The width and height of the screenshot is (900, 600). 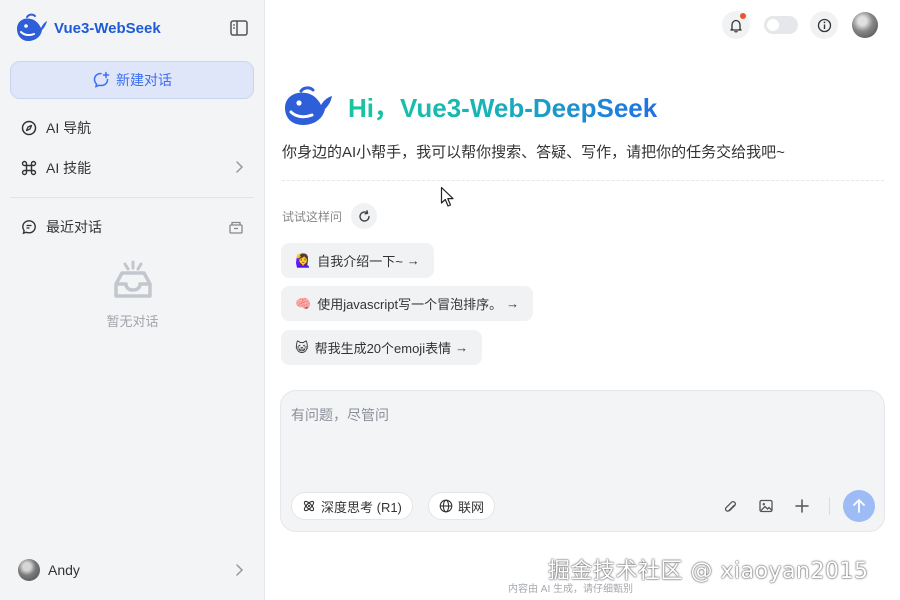 I want to click on empty-inbox-icon, so click(x=132, y=279).